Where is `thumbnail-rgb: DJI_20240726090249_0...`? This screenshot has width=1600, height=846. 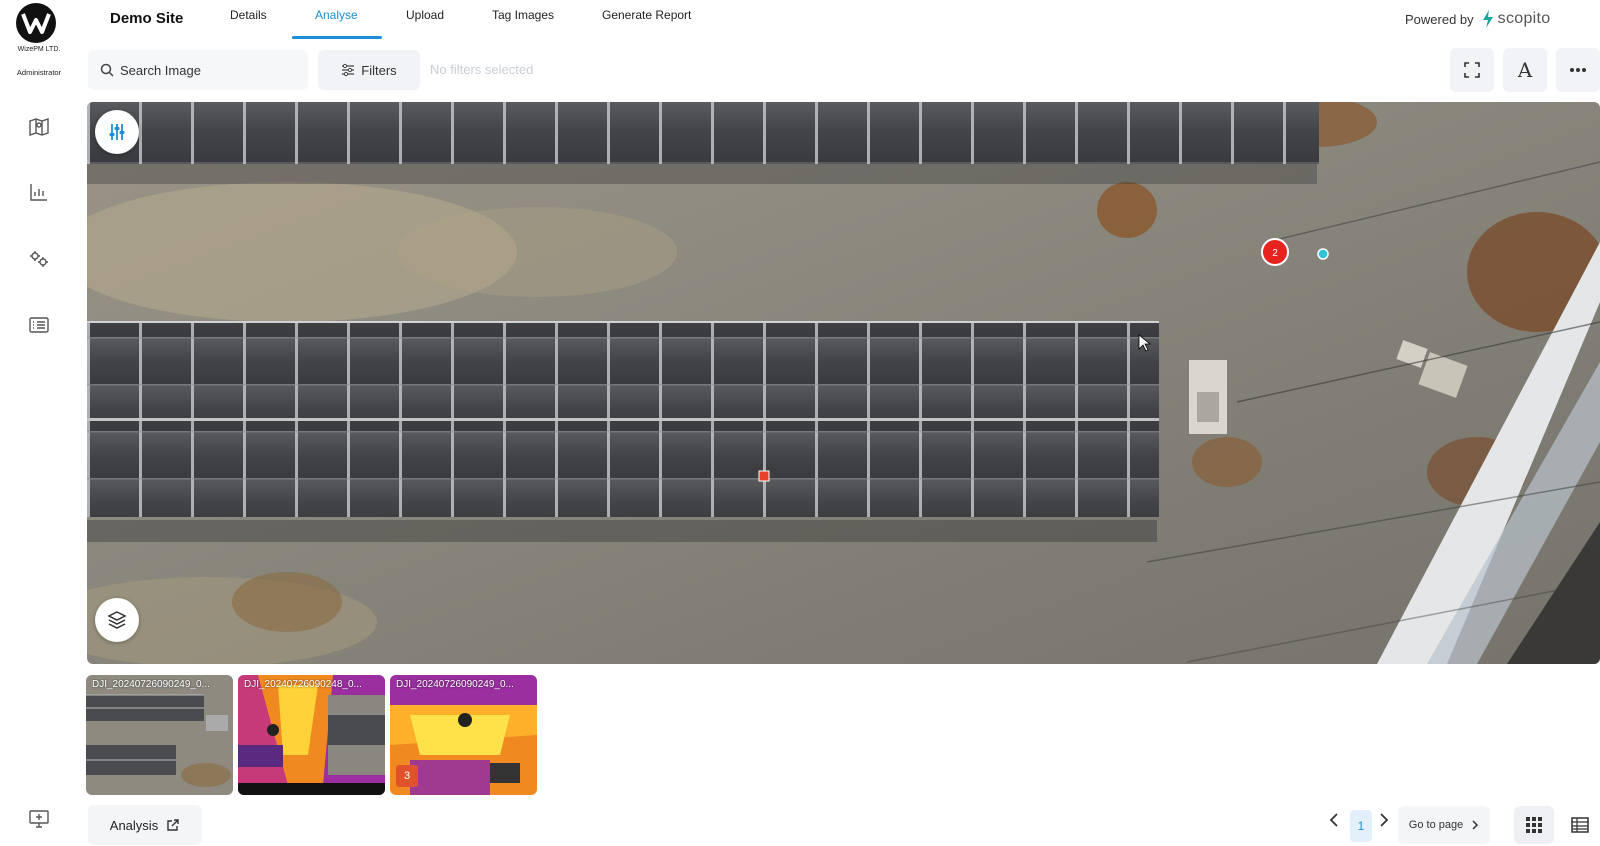 thumbnail-rgb: DJI_20240726090249_0... is located at coordinates (159, 735).